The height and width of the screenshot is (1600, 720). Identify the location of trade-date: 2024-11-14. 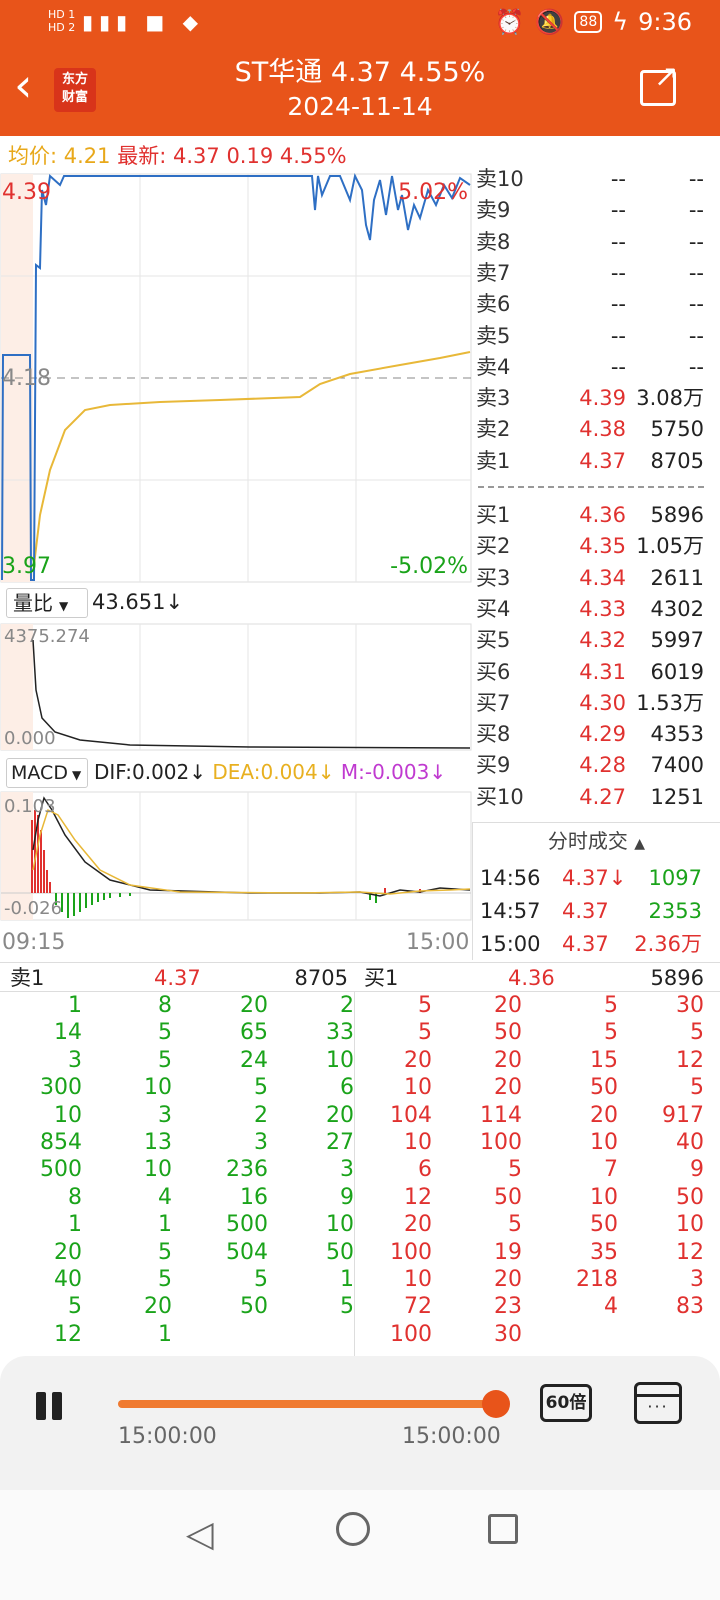
(360, 106).